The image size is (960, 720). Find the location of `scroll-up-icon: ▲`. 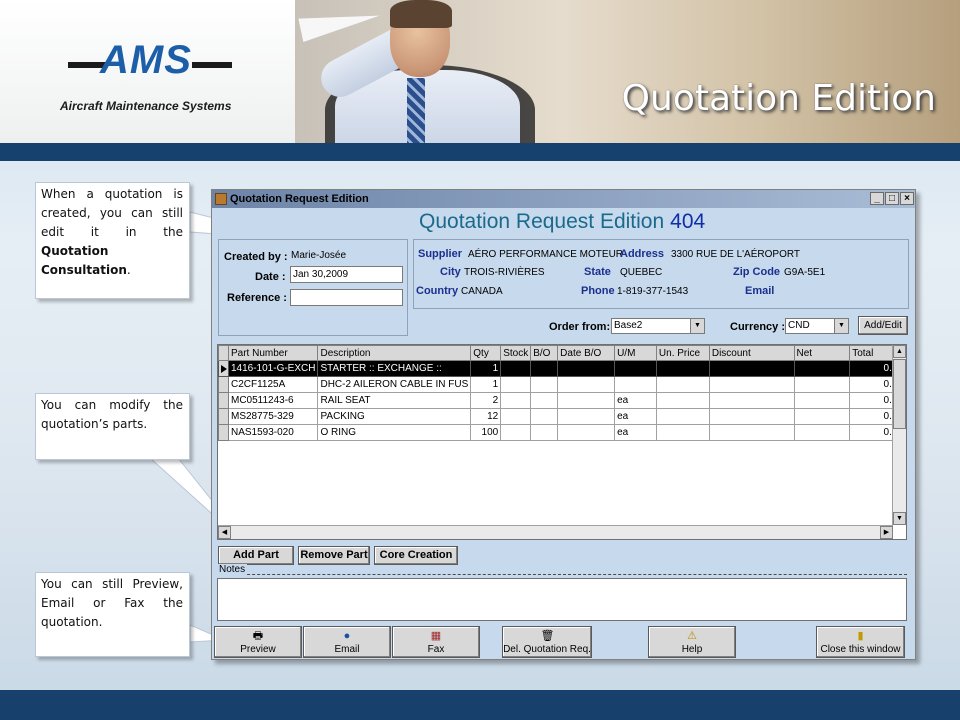

scroll-up-icon: ▲ is located at coordinates (899, 351).